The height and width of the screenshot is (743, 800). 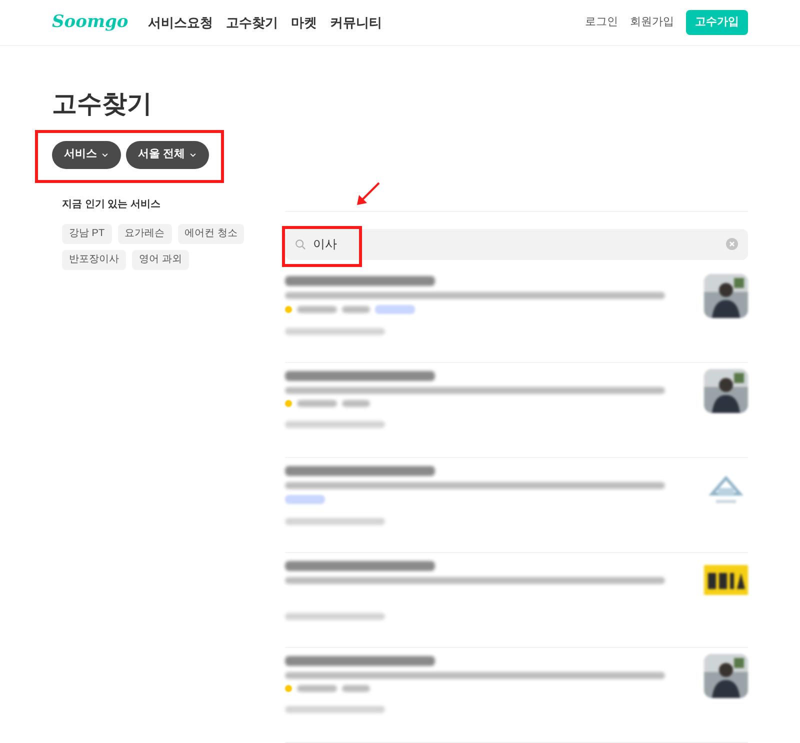 What do you see at coordinates (356, 22) in the screenshot?
I see `nav-link: 커뮤니티` at bounding box center [356, 22].